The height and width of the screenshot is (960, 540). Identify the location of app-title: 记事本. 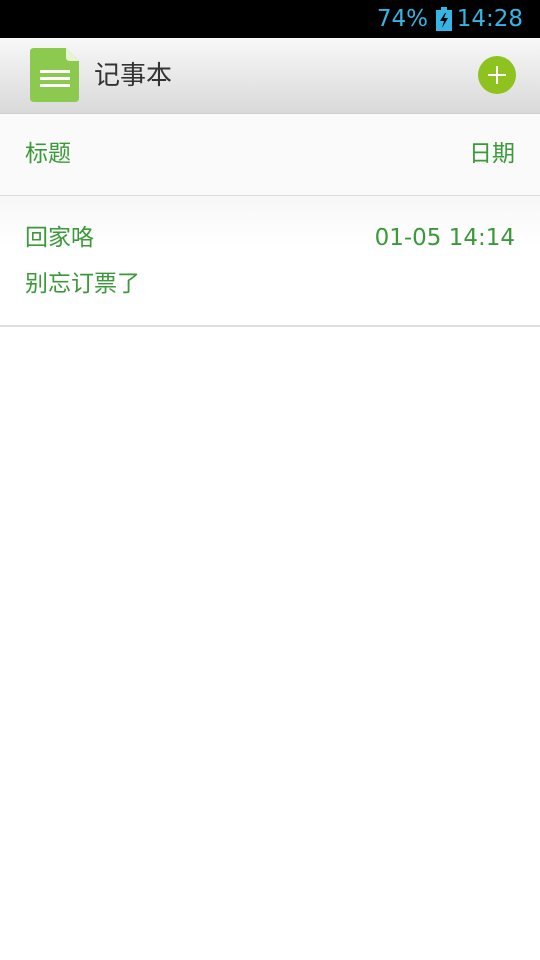
(133, 76).